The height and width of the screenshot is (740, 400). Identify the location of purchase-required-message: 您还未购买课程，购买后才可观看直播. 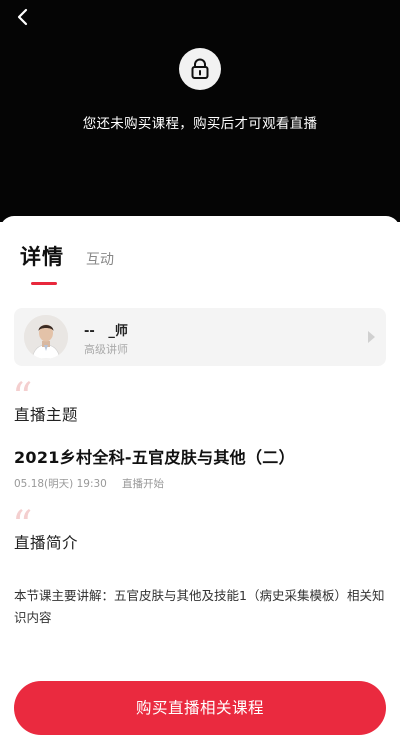
(200, 124).